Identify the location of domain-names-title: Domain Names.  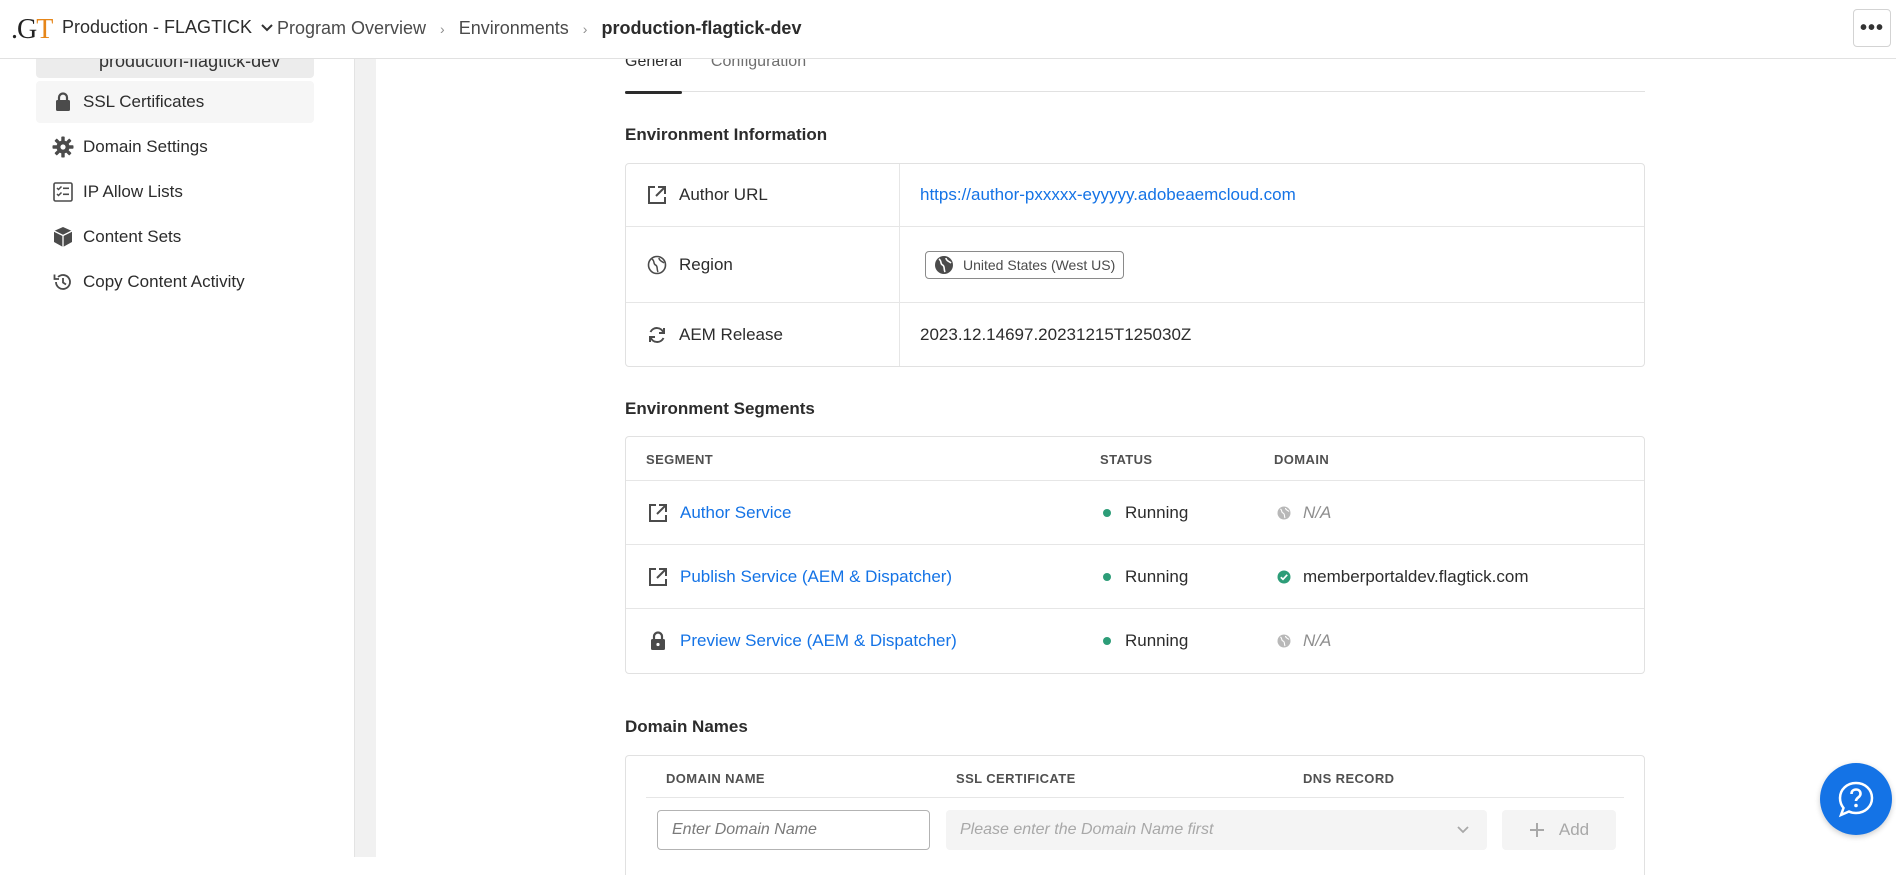
(686, 726).